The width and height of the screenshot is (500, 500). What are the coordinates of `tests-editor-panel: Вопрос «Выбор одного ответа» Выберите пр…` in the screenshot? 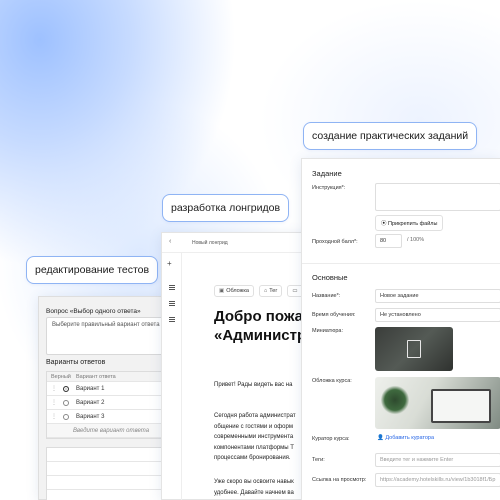 It's located at (107, 398).